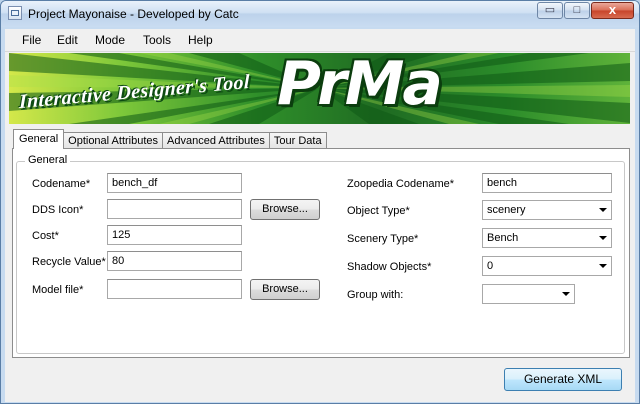  Describe the element at coordinates (389, 267) in the screenshot. I see `shadow-objects-label: Shadow Objects*` at that location.